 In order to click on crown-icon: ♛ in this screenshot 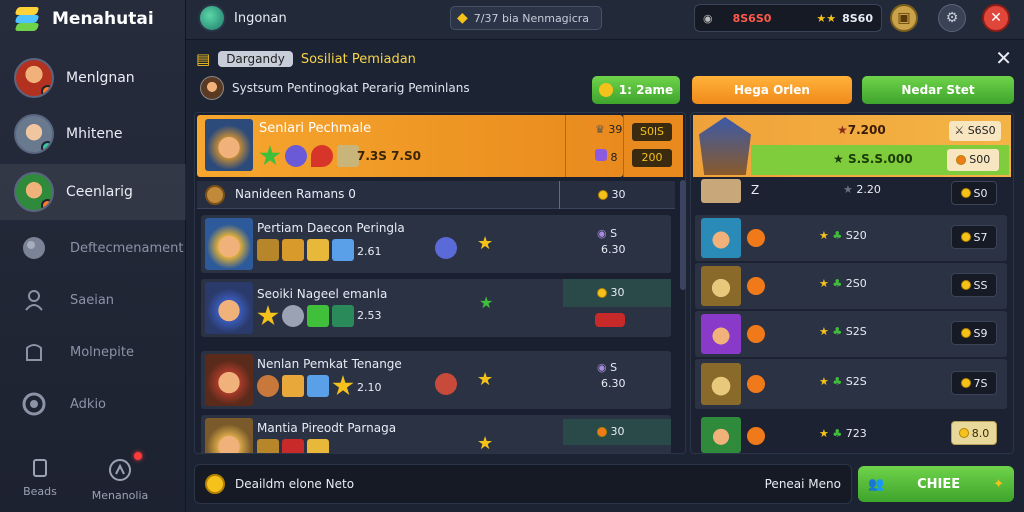, I will do `click(600, 129)`.